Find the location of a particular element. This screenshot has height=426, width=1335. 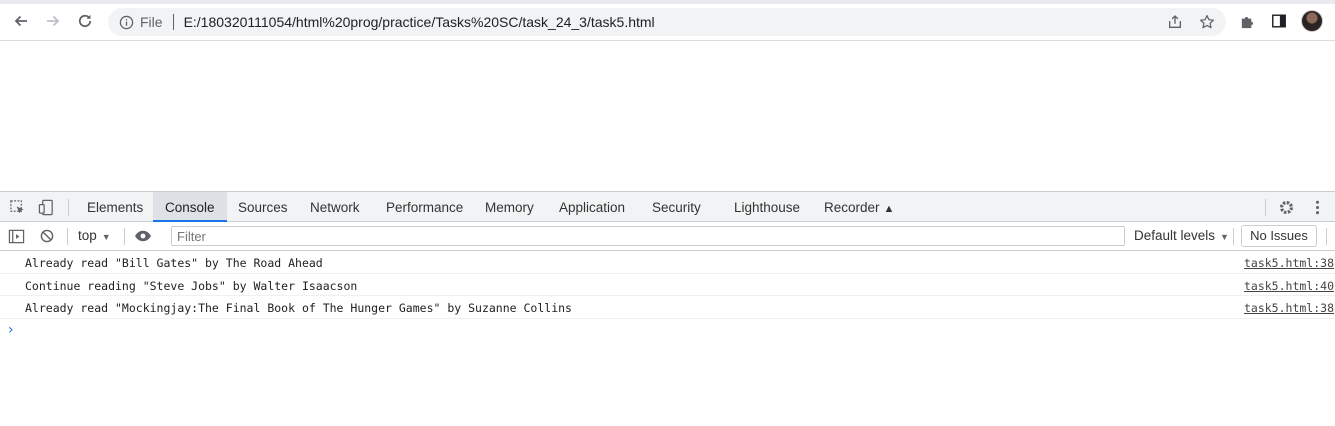

tab-recorder-label: Recorder is located at coordinates (852, 207).